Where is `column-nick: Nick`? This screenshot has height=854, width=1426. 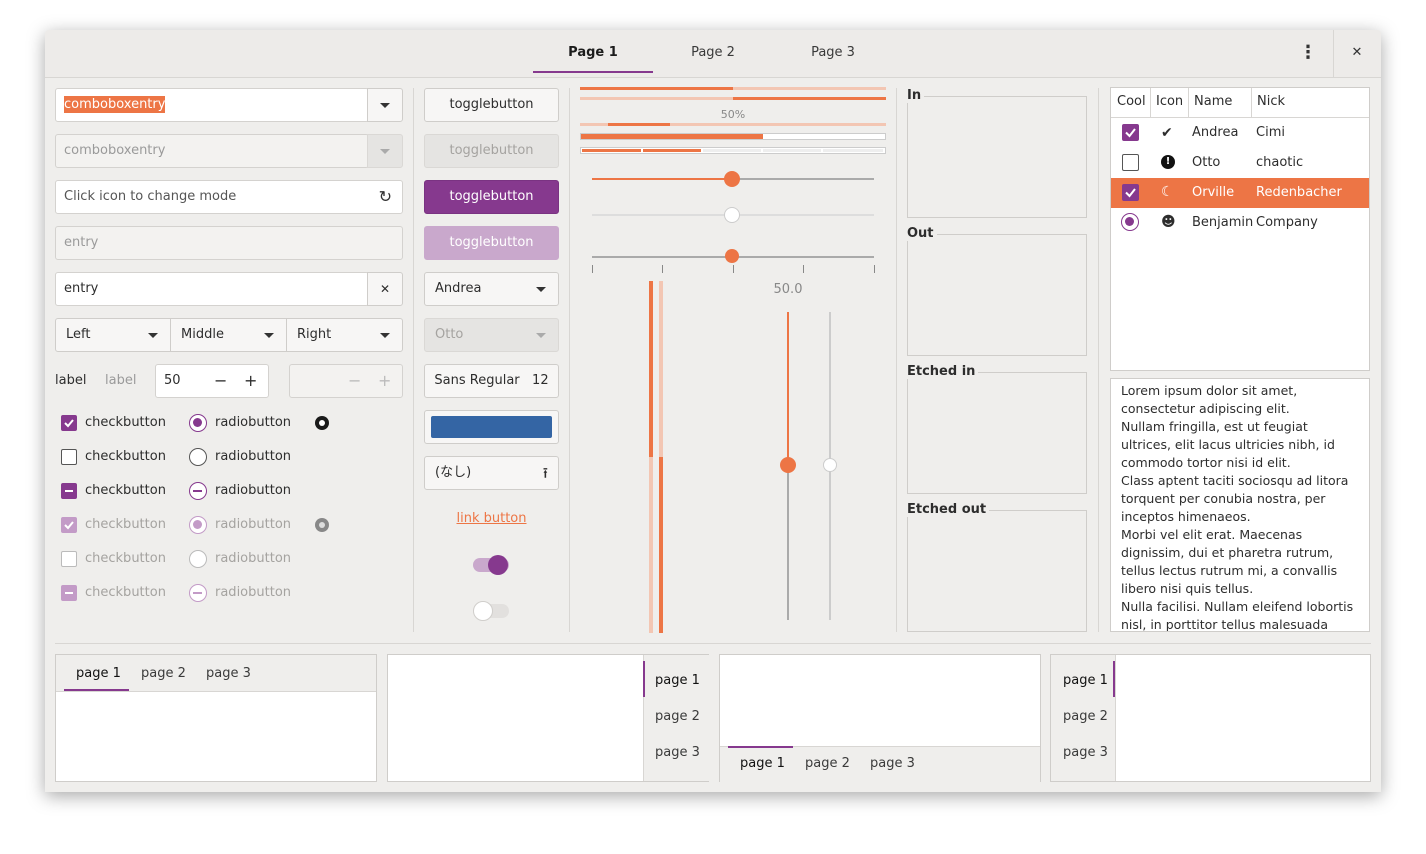
column-nick: Nick is located at coordinates (1271, 101).